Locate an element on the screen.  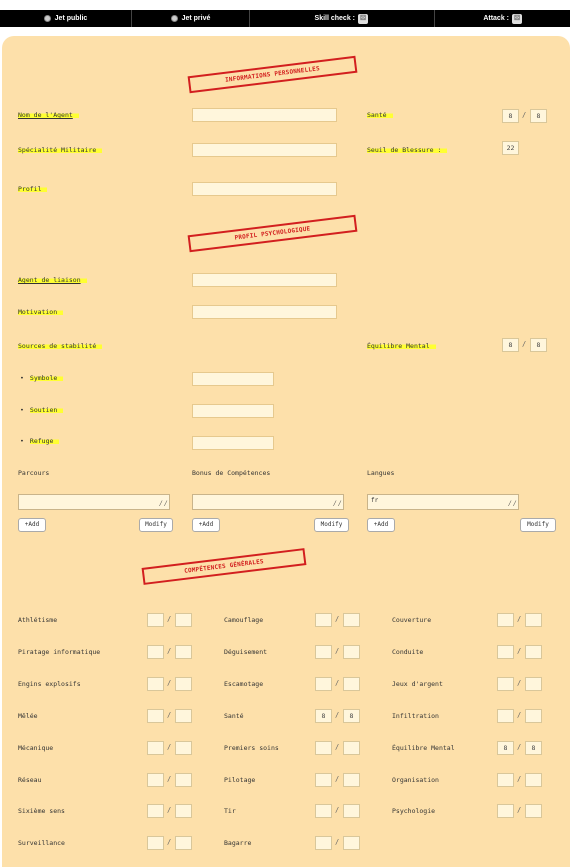
parcours-textarea: ⁄⁄ is located at coordinates (94, 502).